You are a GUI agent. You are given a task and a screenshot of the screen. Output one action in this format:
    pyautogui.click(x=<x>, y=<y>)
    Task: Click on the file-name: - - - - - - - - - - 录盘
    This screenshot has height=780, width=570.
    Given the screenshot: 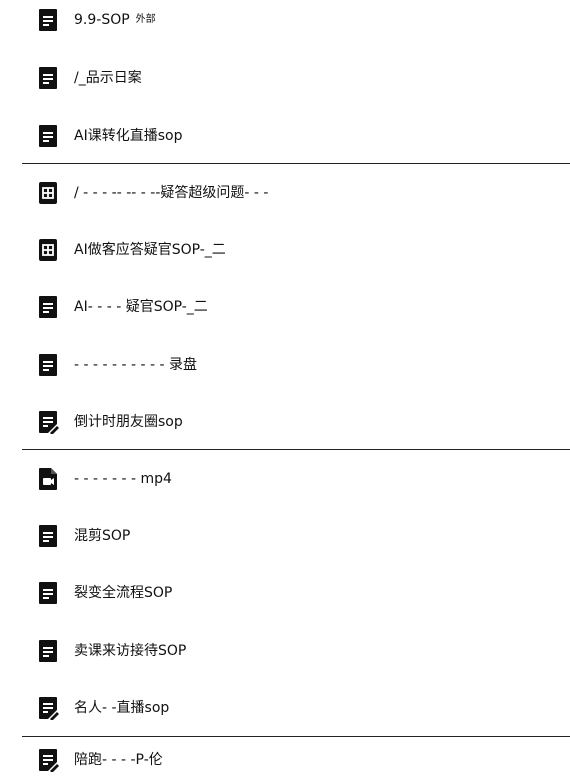 What is the action you would take?
    pyautogui.click(x=136, y=365)
    